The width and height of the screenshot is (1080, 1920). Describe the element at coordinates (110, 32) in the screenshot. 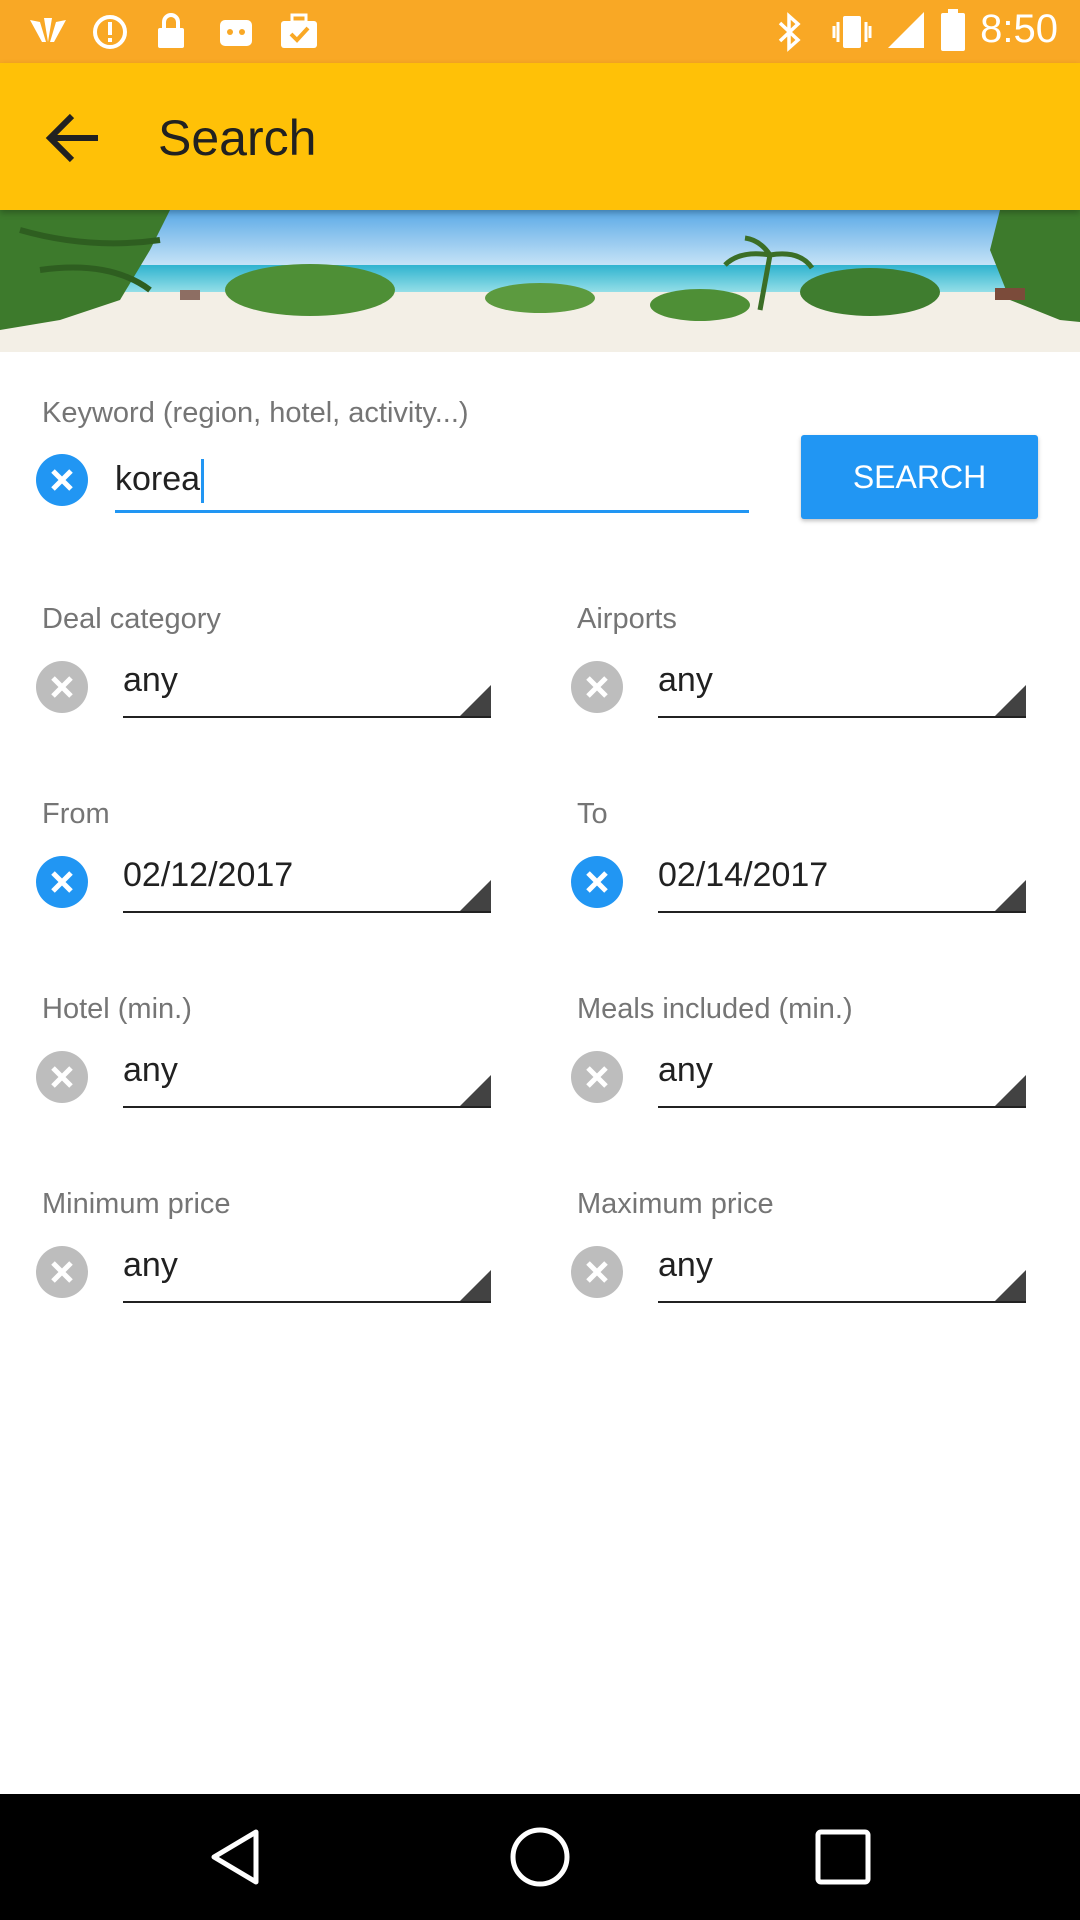

I see `alert-circle-icon` at that location.